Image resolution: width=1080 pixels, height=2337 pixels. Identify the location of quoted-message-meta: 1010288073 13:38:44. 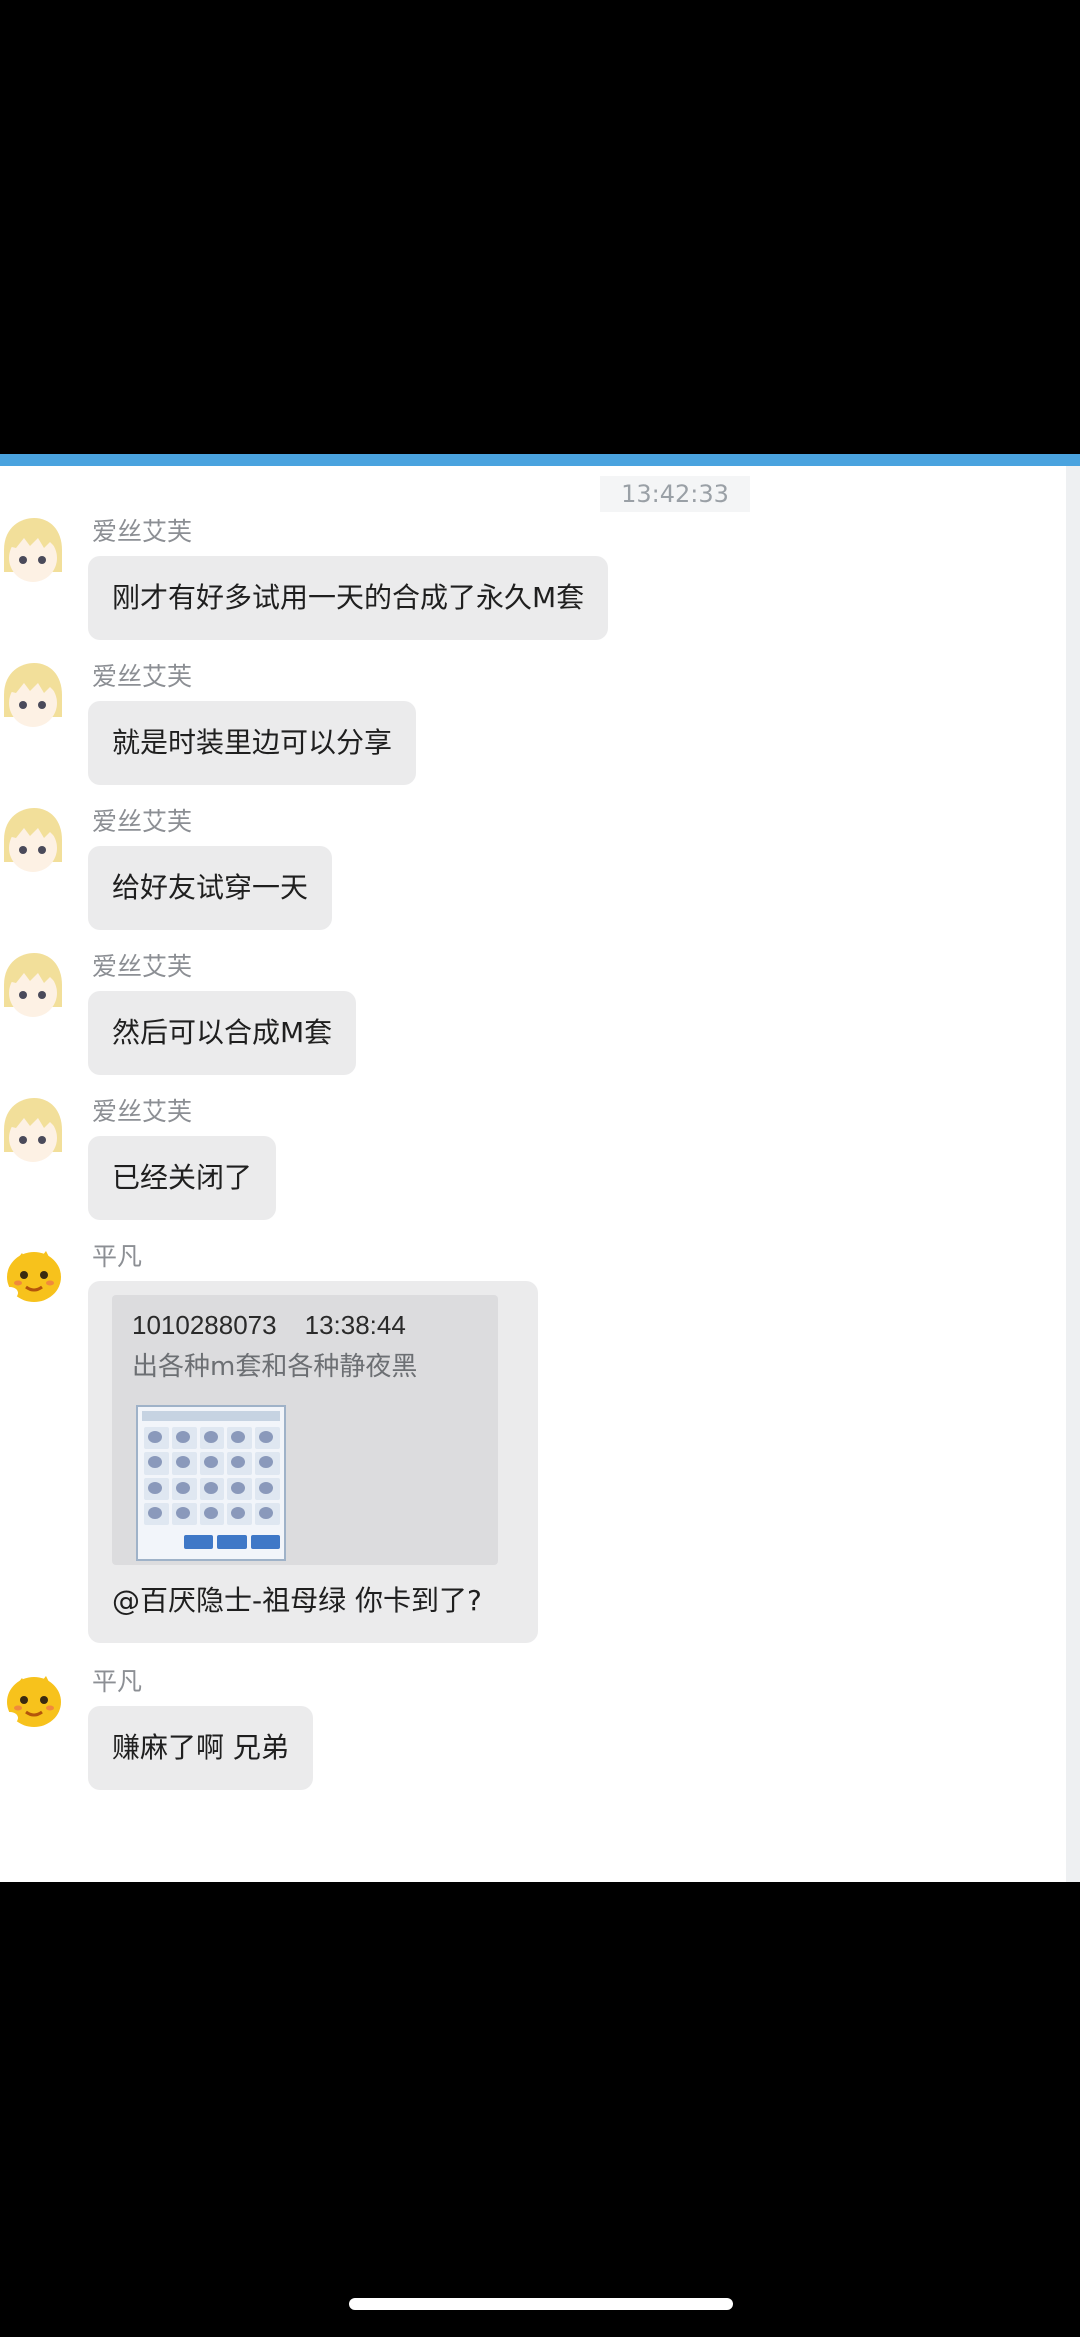
(269, 1325).